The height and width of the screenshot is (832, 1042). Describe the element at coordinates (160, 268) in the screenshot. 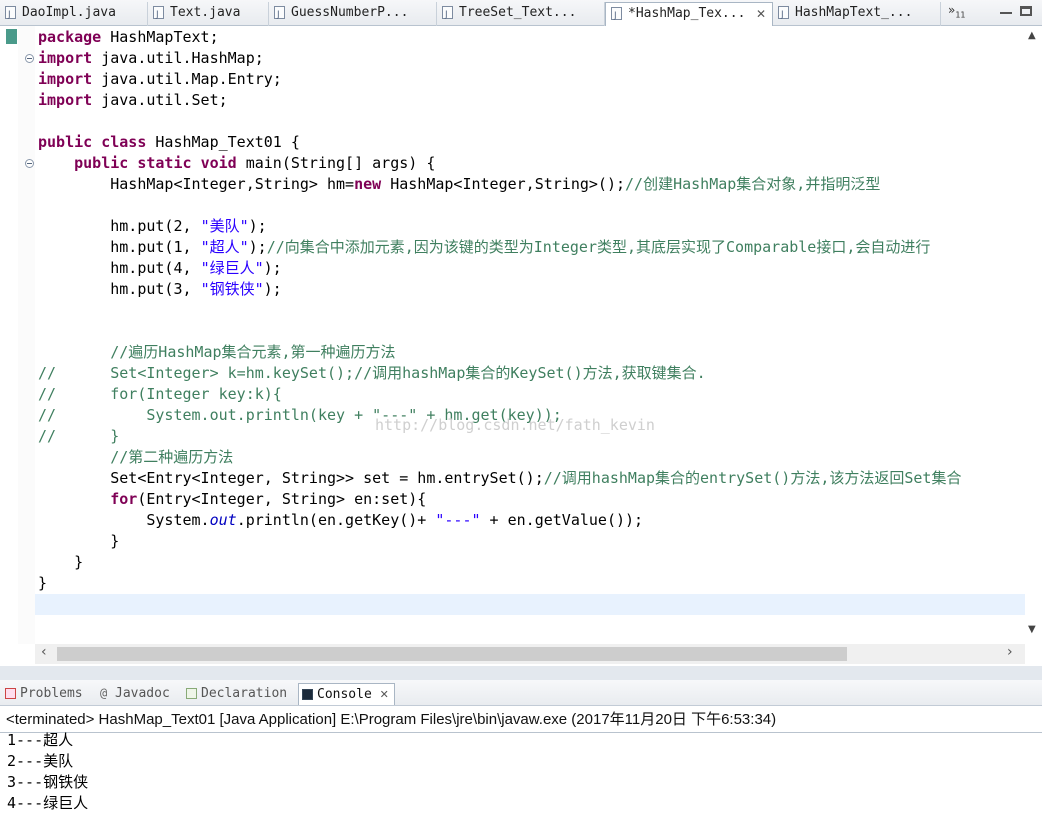

I see `code-line: hm.put(4, "绿巨人");` at that location.